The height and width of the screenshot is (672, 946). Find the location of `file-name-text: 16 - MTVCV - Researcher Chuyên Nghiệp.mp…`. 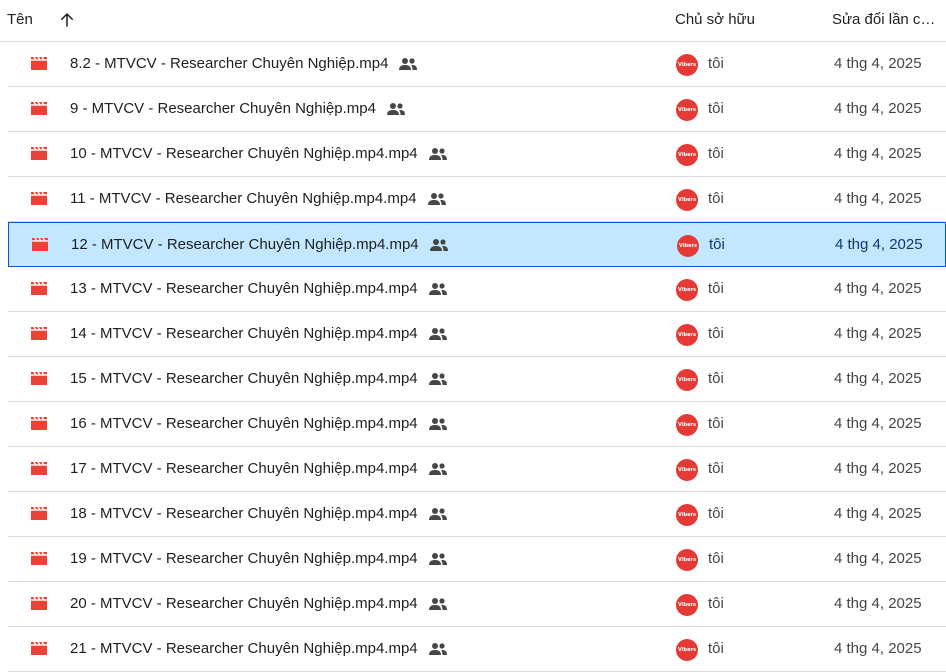

file-name-text: 16 - MTVCV - Researcher Chuyên Nghiệp.mp… is located at coordinates (244, 423).